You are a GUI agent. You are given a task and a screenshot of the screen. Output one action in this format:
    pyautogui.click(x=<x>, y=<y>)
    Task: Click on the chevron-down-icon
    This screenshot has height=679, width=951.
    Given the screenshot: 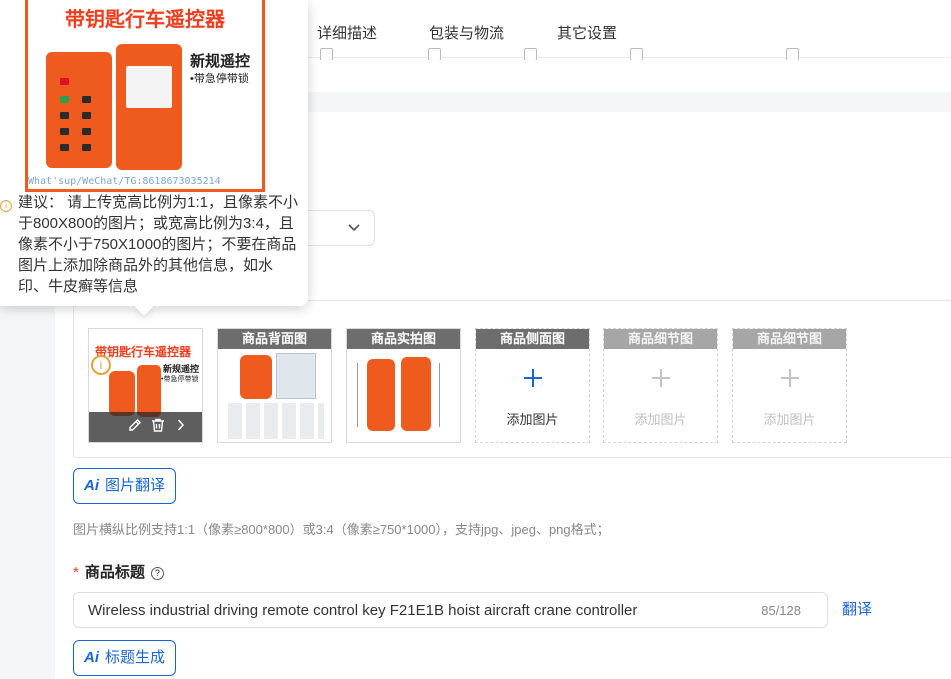 What is the action you would take?
    pyautogui.click(x=354, y=228)
    